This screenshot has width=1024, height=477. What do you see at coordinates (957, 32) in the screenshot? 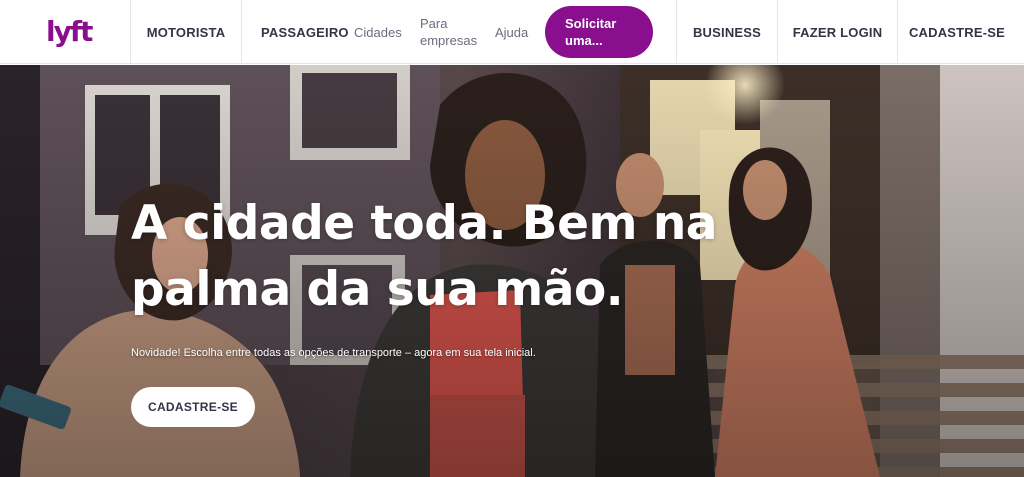
I see `nav-cadastre-se: CADASTRE-SE` at bounding box center [957, 32].